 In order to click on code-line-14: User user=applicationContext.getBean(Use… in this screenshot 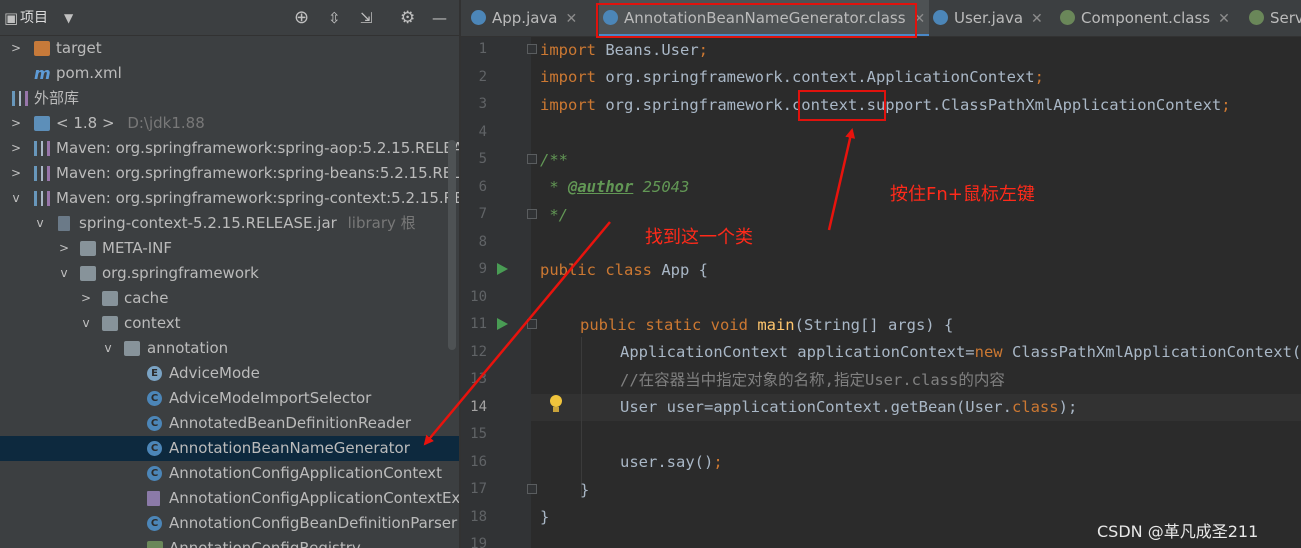, I will do `click(848, 407)`.